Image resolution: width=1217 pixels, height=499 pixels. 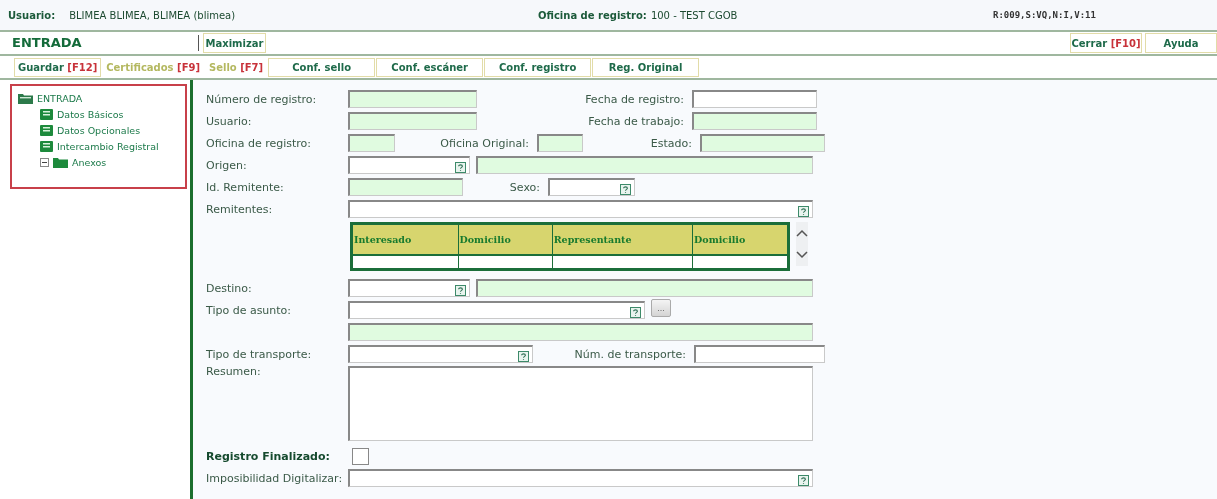 What do you see at coordinates (1045, 15) in the screenshot?
I see `version-text: R:009,S:VQ,N:I,V:11` at bounding box center [1045, 15].